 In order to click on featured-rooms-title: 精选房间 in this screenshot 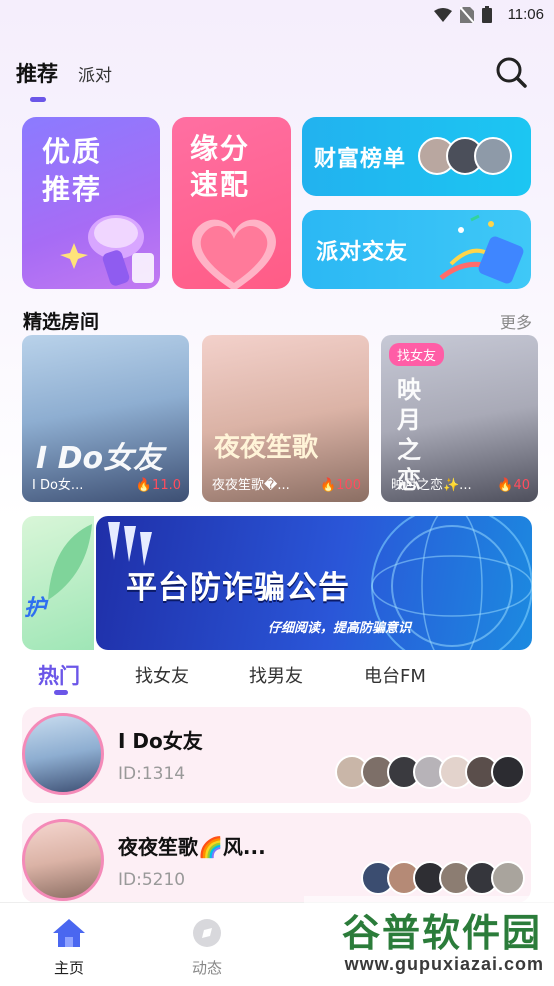, I will do `click(61, 322)`.